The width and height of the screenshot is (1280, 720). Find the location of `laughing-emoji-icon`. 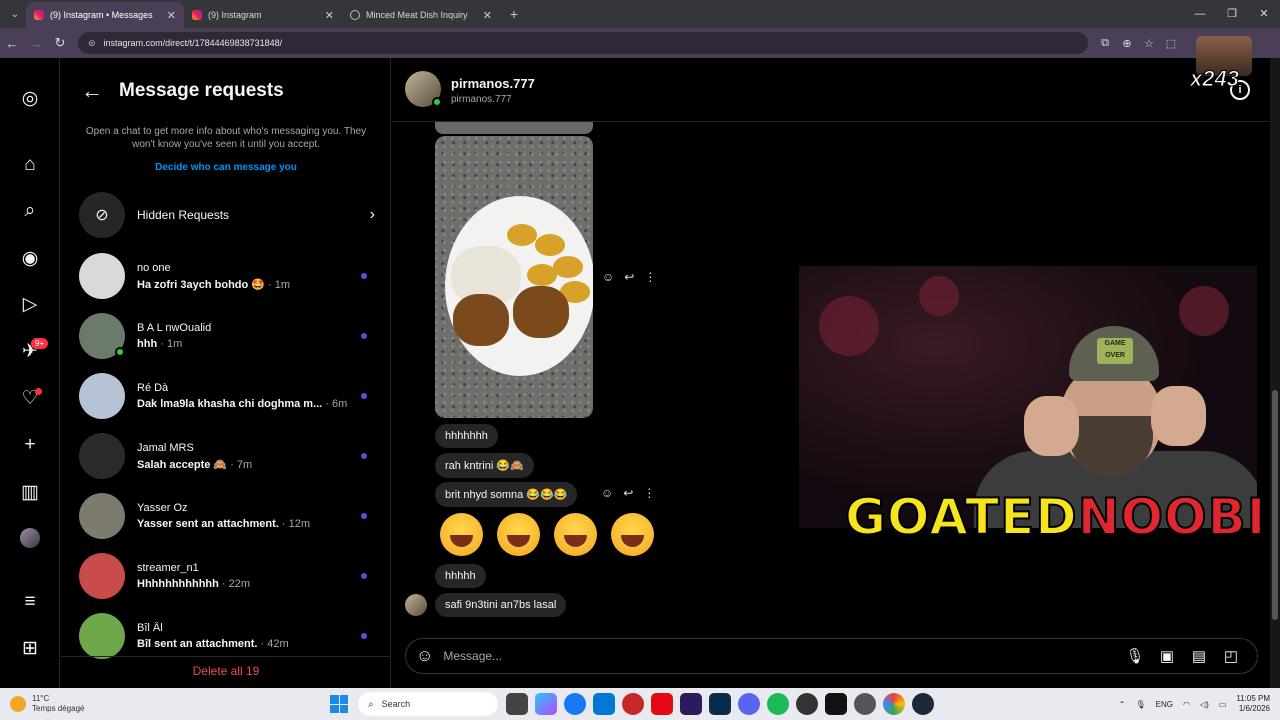

laughing-emoji-icon is located at coordinates (575, 534).